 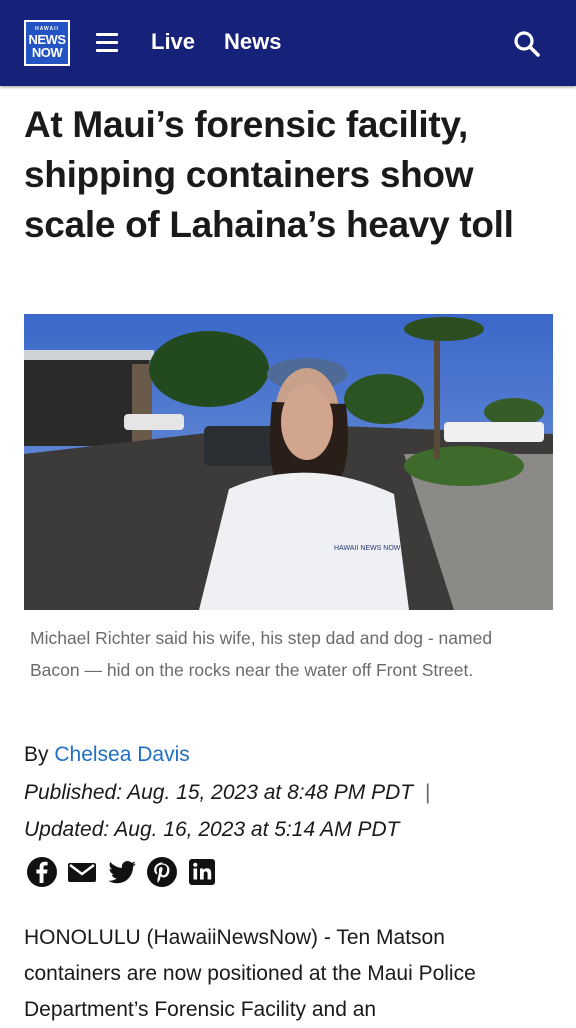 I want to click on search-icon, so click(x=527, y=44).